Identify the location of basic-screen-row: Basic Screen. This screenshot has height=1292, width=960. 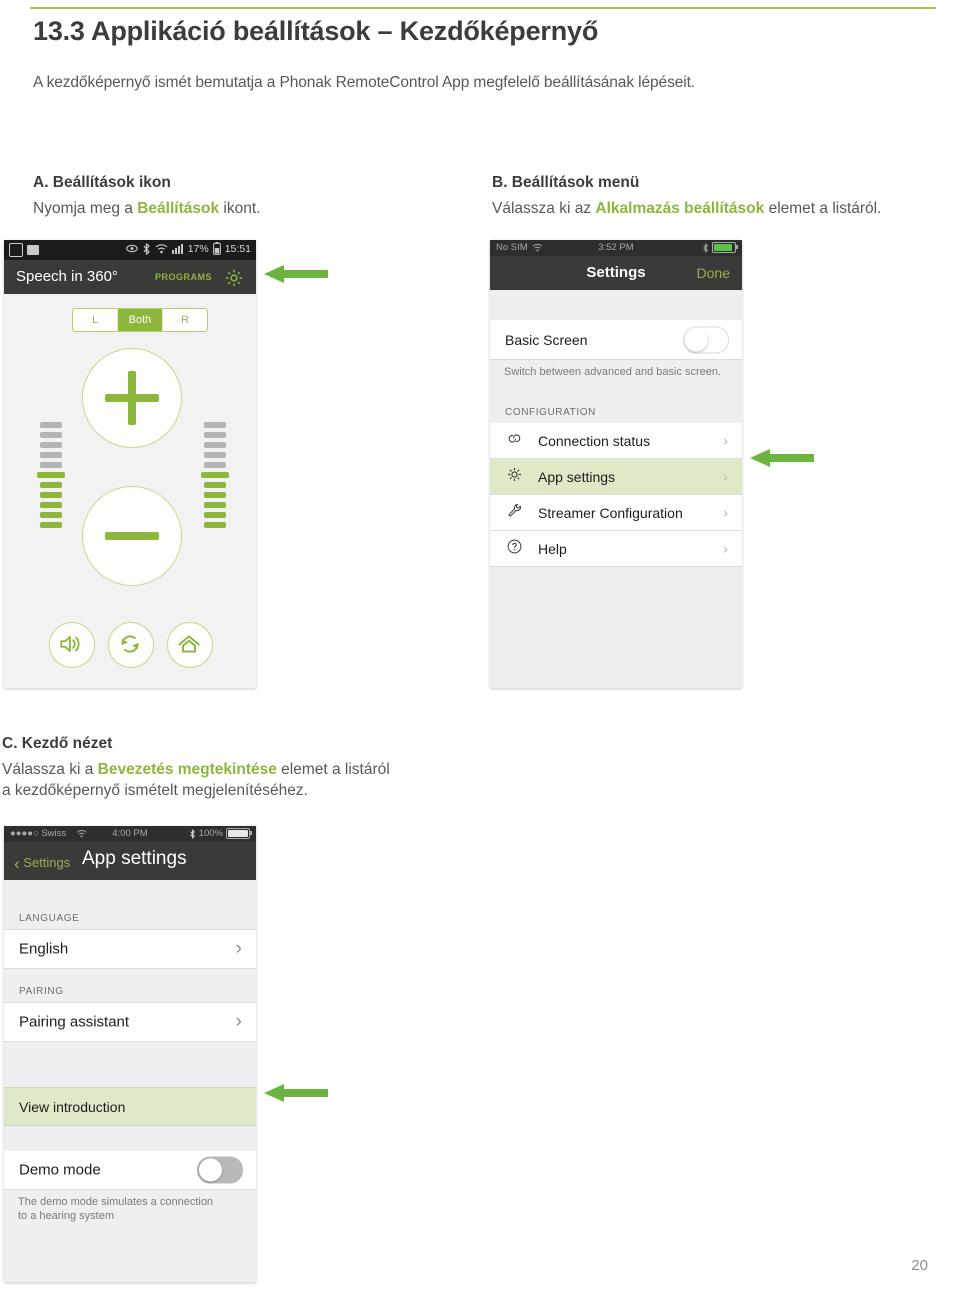
(616, 340).